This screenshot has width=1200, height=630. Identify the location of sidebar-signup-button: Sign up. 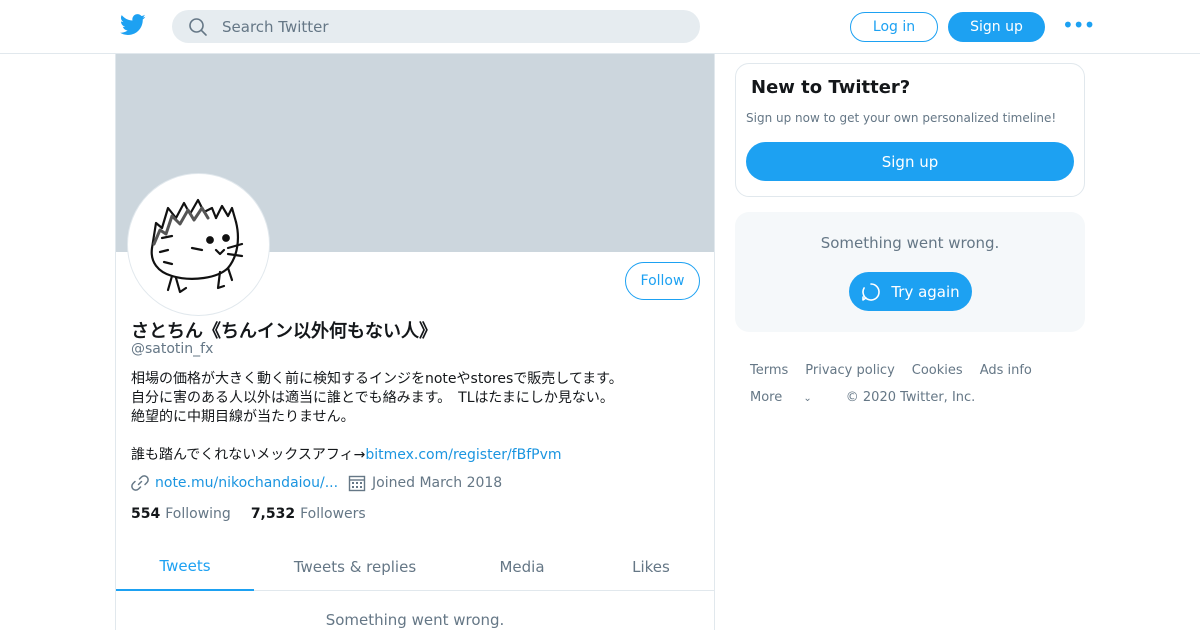
(910, 161).